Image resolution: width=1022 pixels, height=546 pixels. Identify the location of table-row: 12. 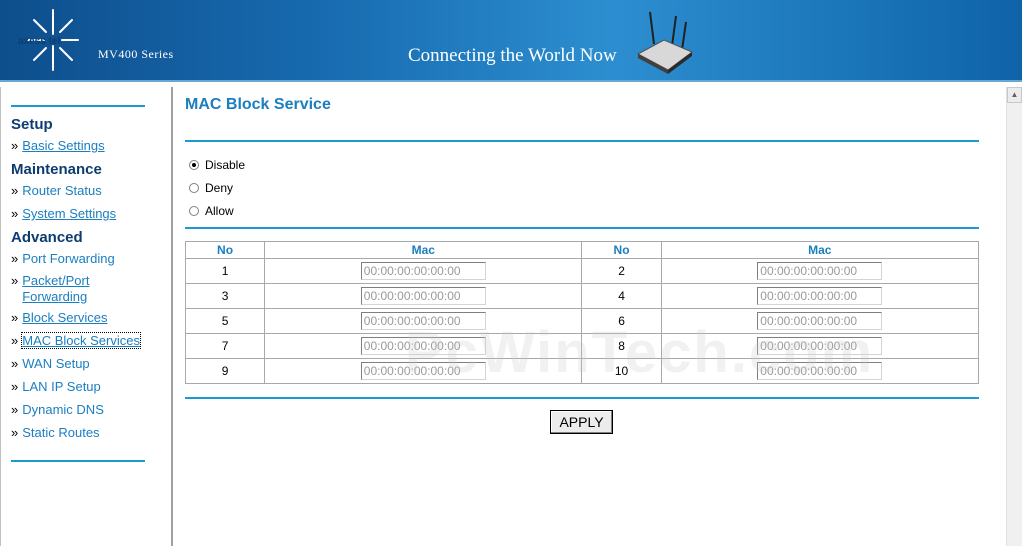
(582, 271).